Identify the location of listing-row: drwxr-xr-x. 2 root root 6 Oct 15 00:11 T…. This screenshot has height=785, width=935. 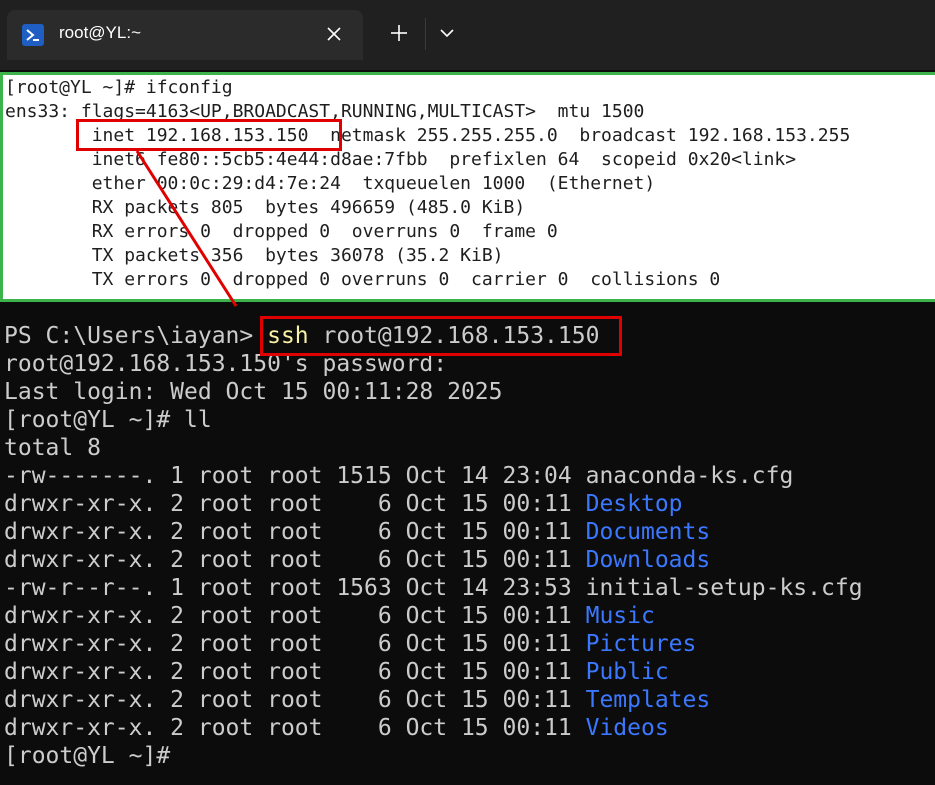
(357, 700).